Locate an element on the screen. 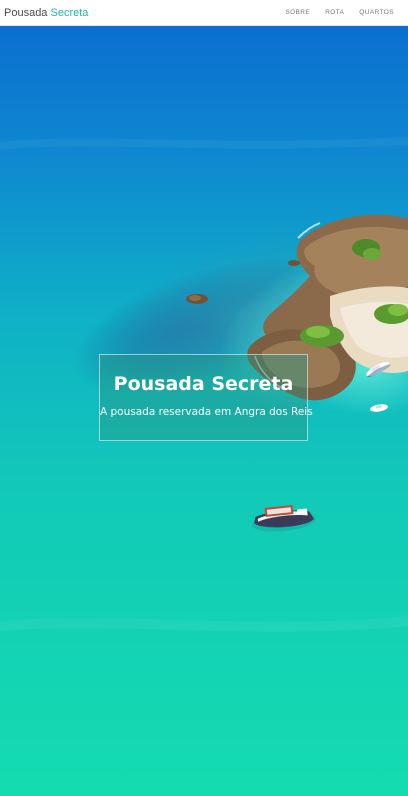 The height and width of the screenshot is (796, 408). brand-name-first: Pousada is located at coordinates (26, 13).